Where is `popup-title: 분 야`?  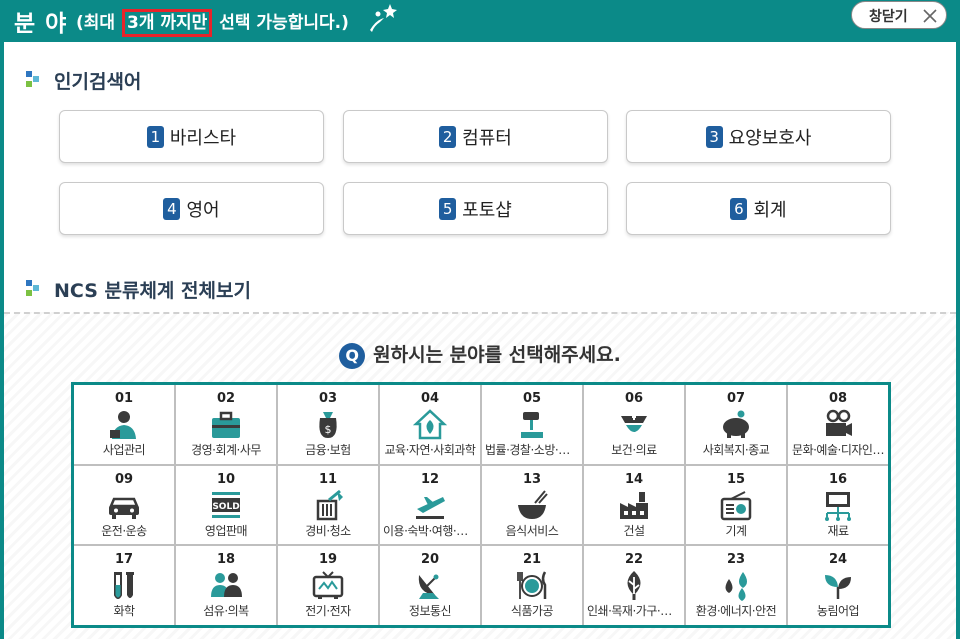
popup-title: 분 야 is located at coordinates (41, 24).